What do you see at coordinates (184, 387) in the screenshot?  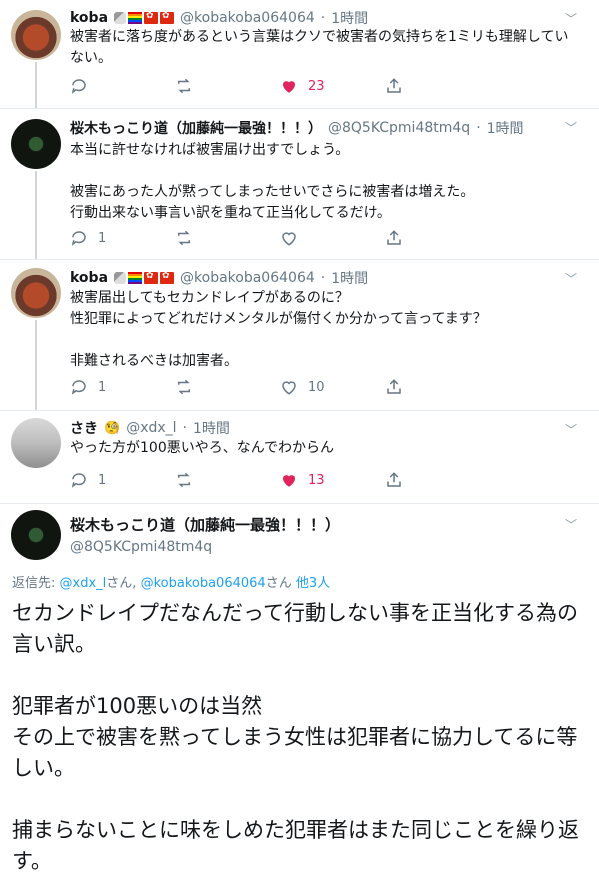 I see `retweet-icon` at bounding box center [184, 387].